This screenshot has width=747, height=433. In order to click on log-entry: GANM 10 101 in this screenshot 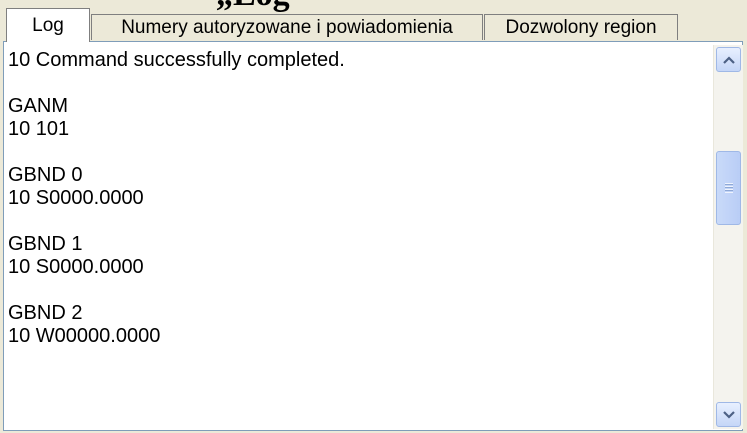, I will do `click(358, 118)`.